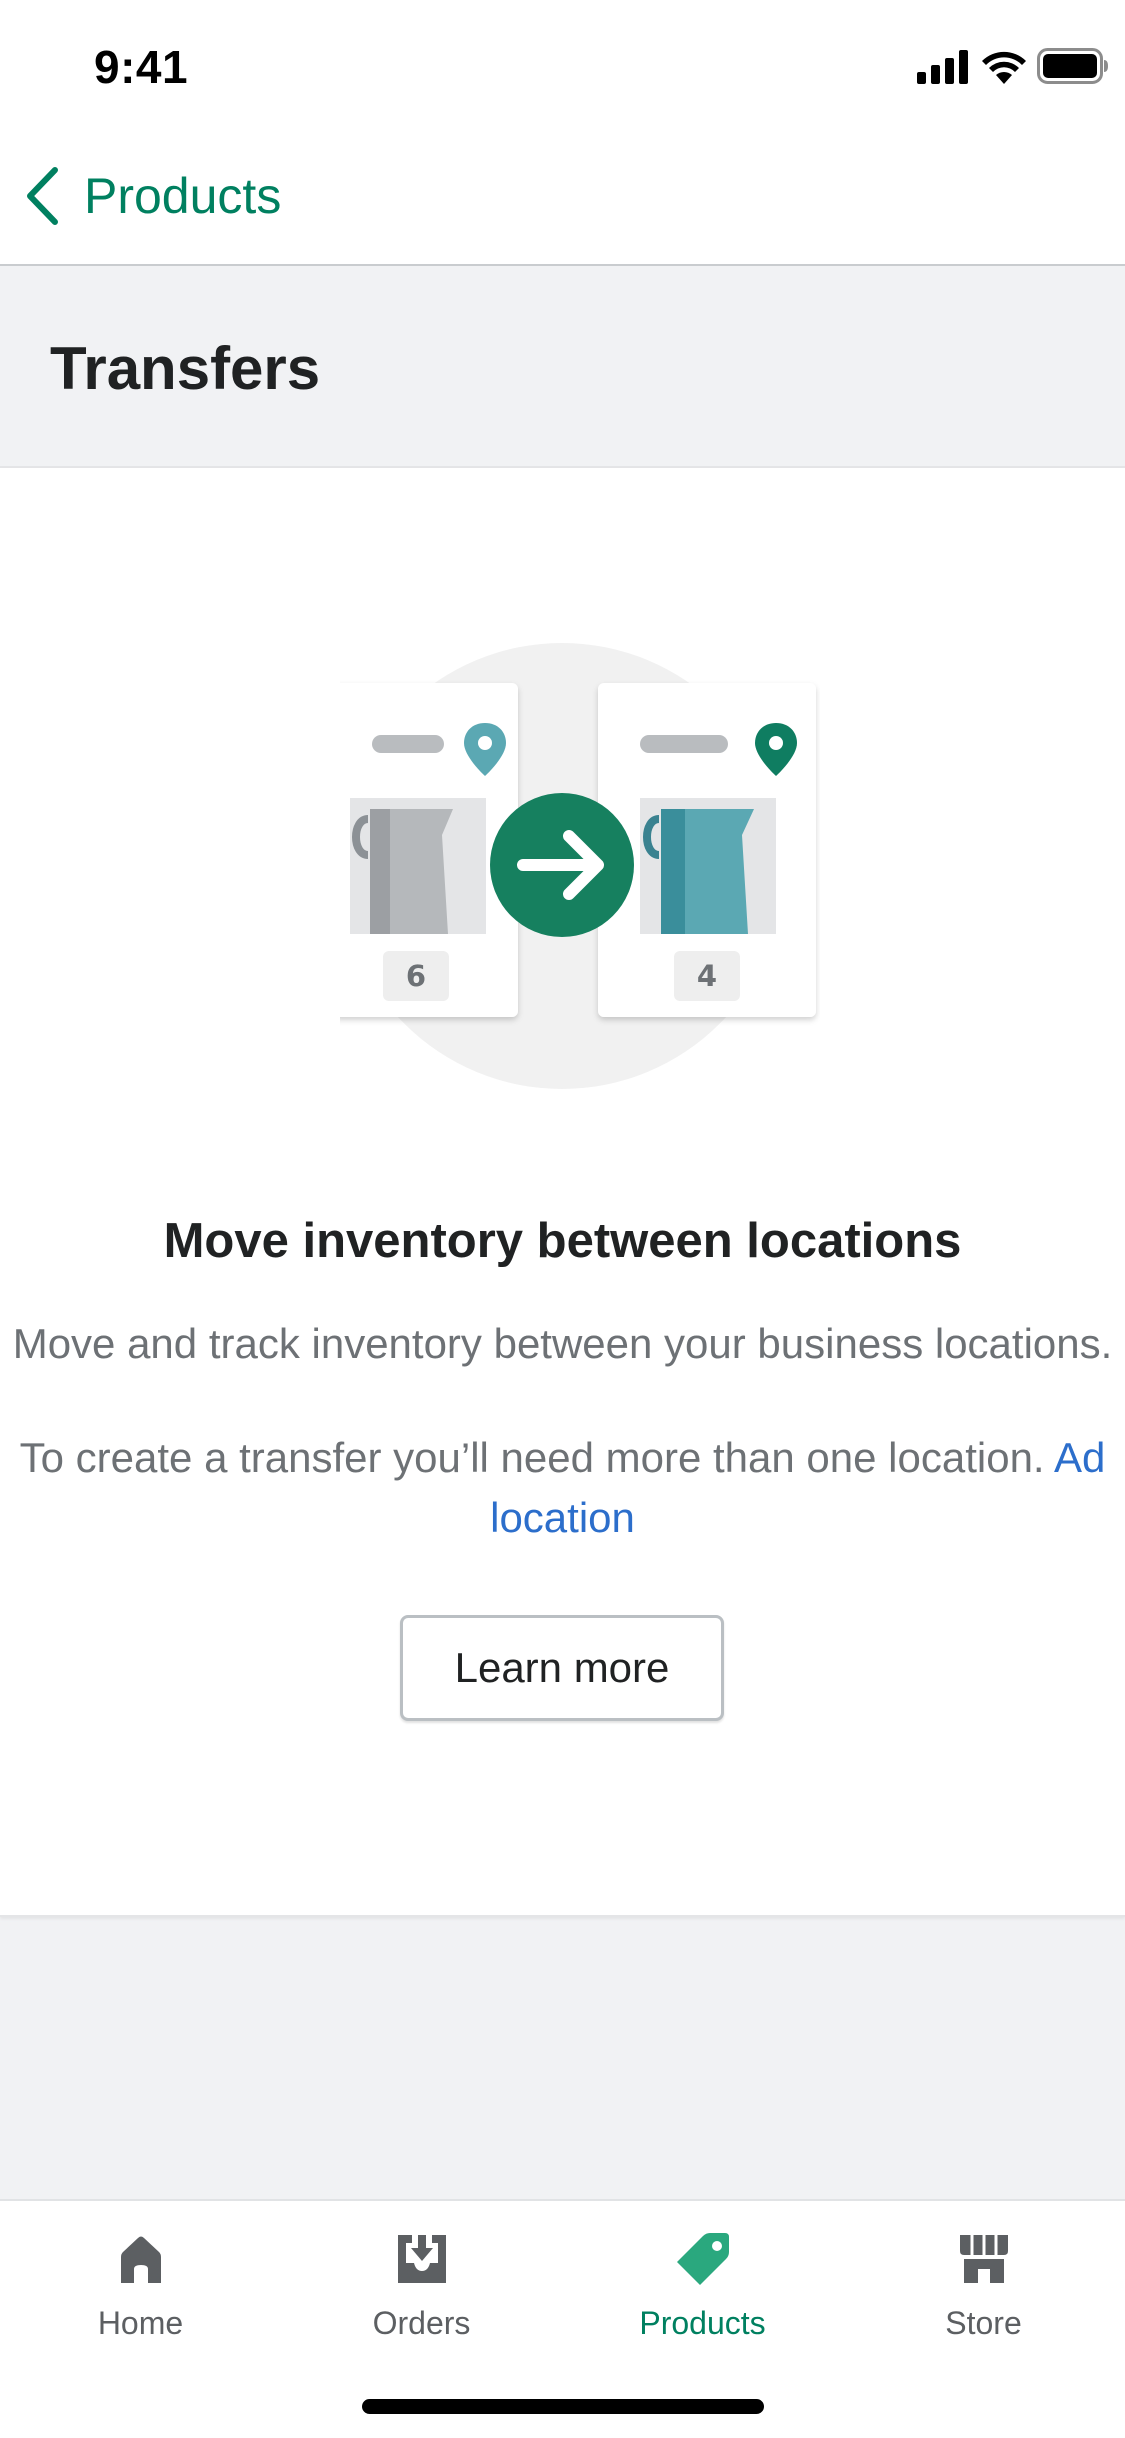 This screenshot has height=2438, width=1125. I want to click on status-bar: 9:41, so click(562, 66).